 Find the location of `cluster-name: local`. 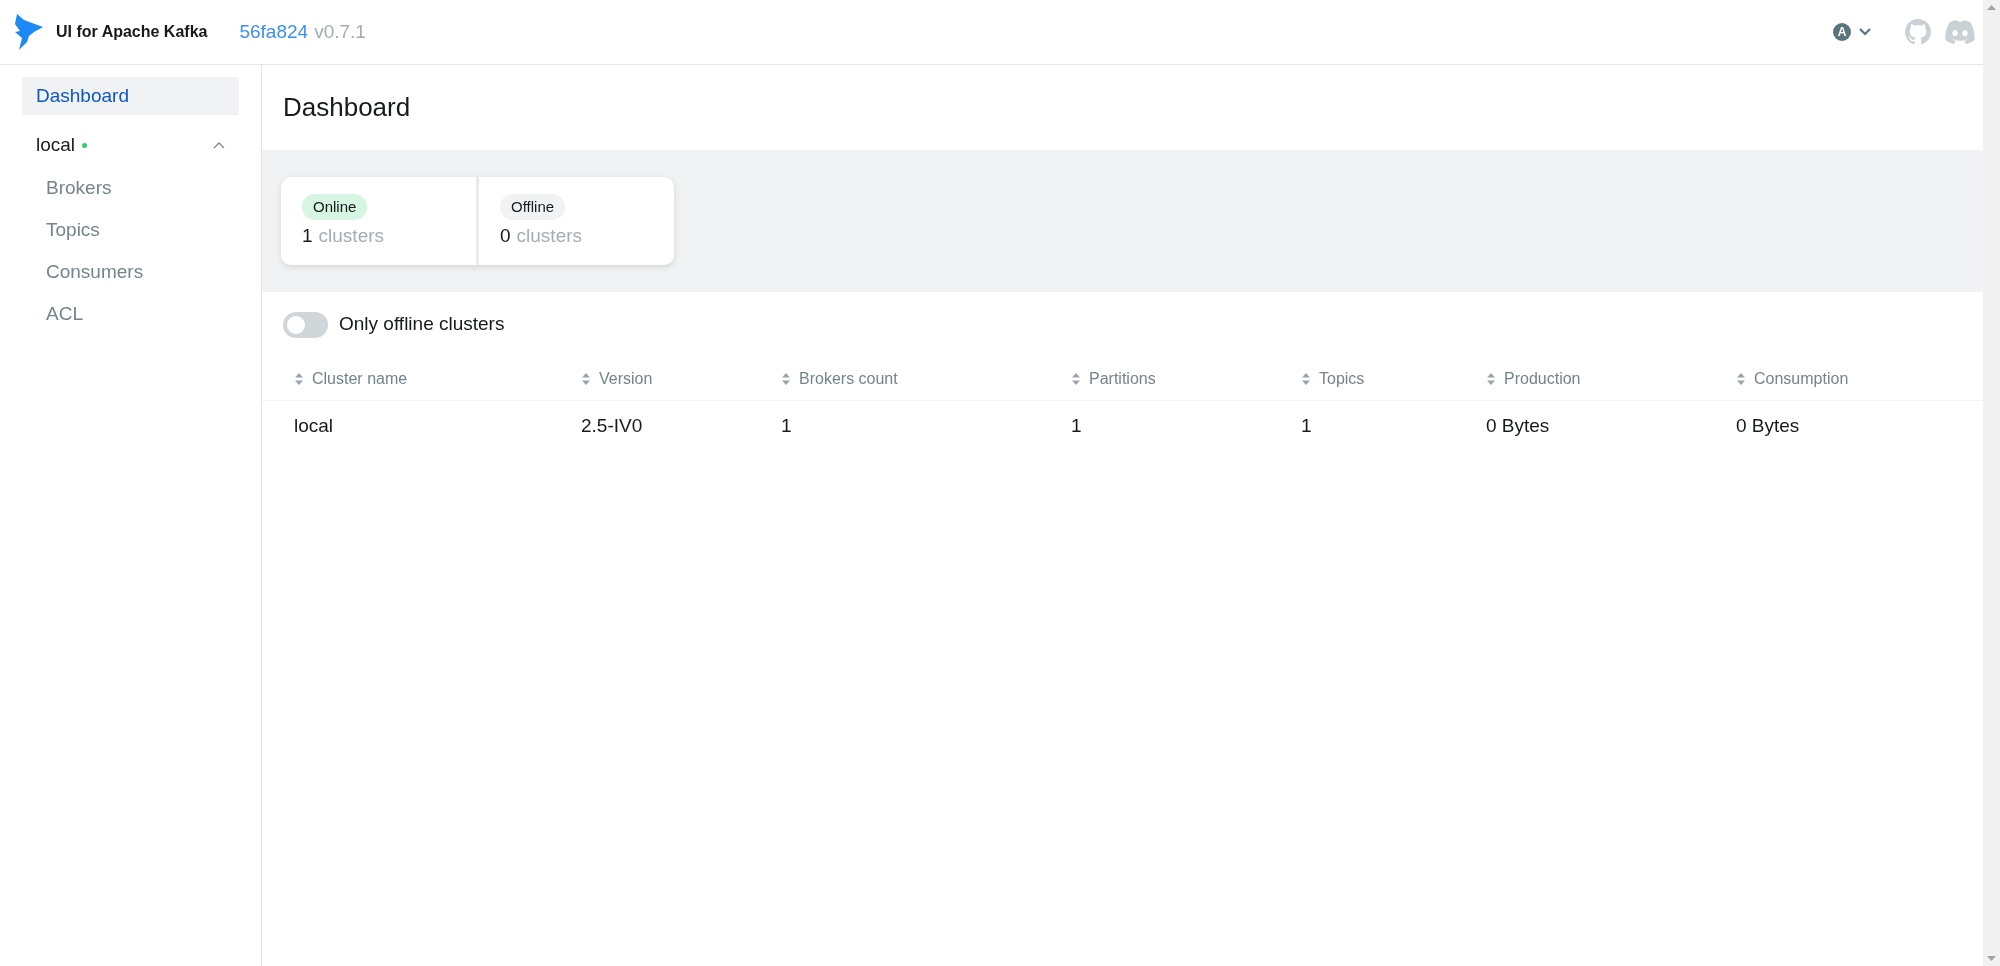

cluster-name: local is located at coordinates (56, 144).